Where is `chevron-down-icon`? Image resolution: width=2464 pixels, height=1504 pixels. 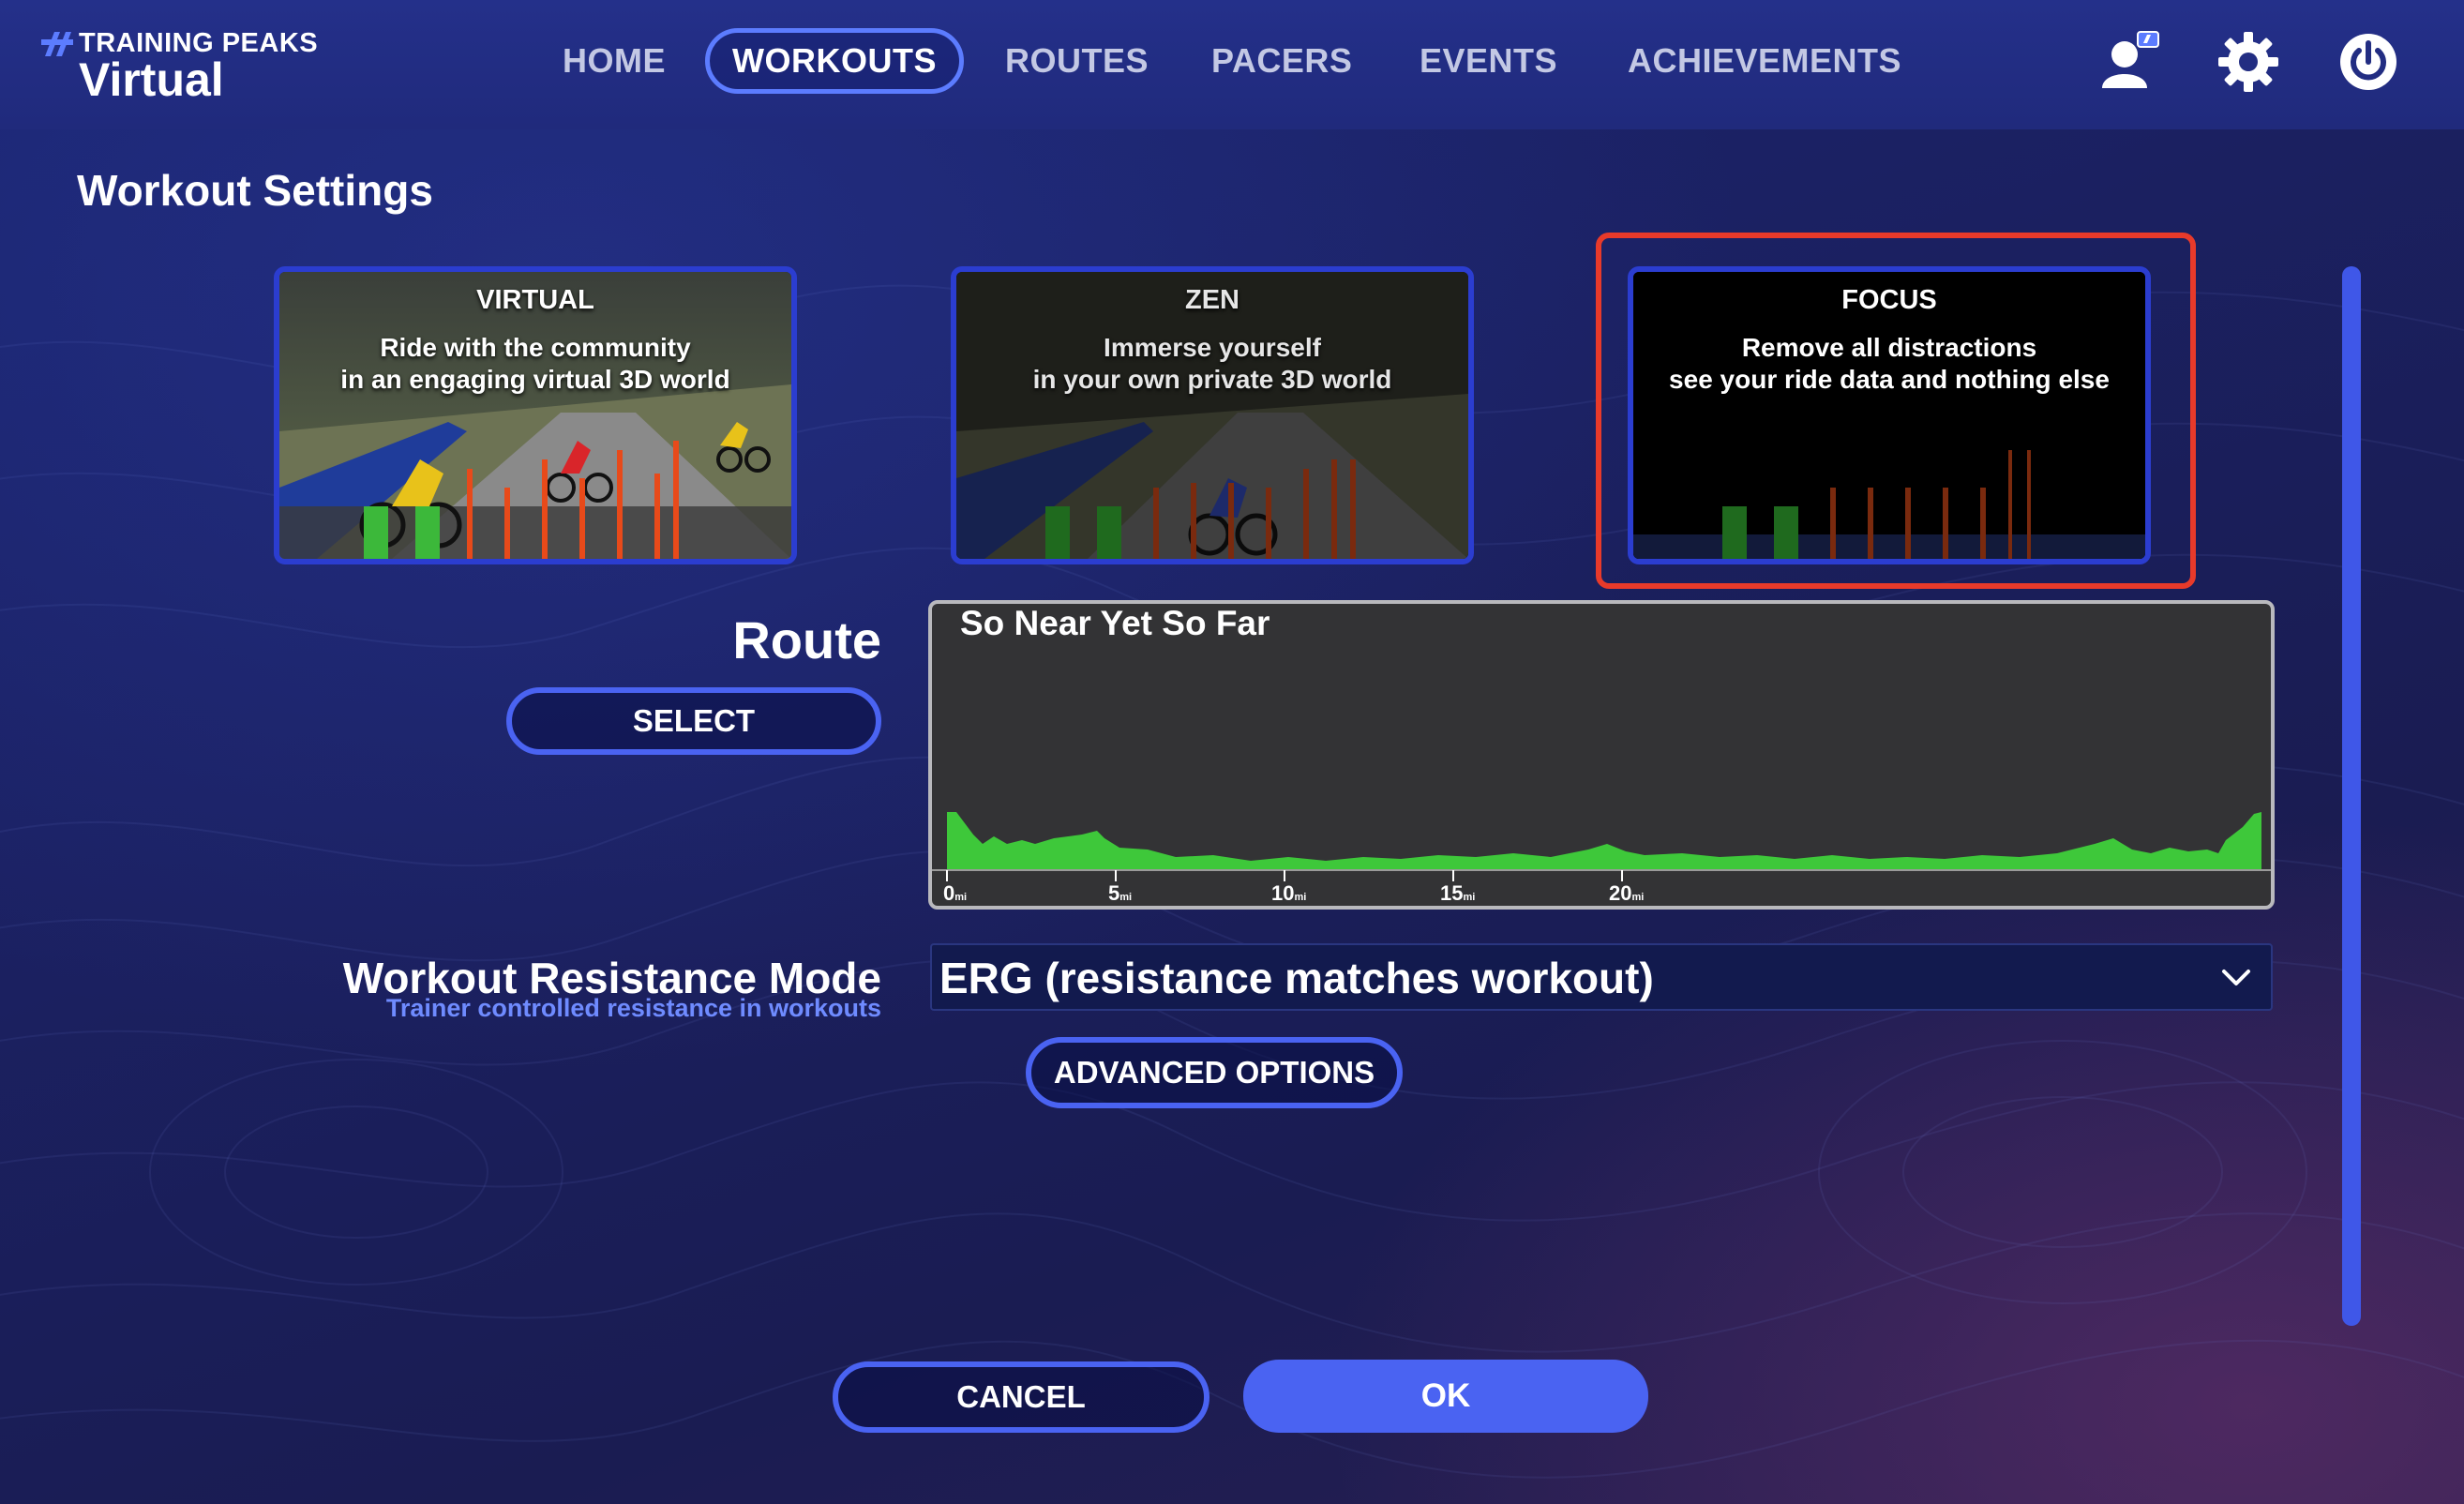
chevron-down-icon is located at coordinates (2236, 977).